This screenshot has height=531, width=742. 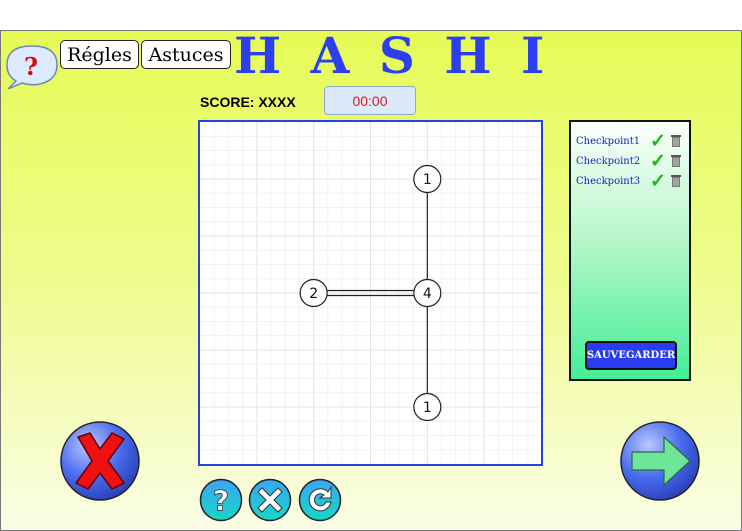 I want to click on help-question-mark: ?, so click(x=31, y=66).